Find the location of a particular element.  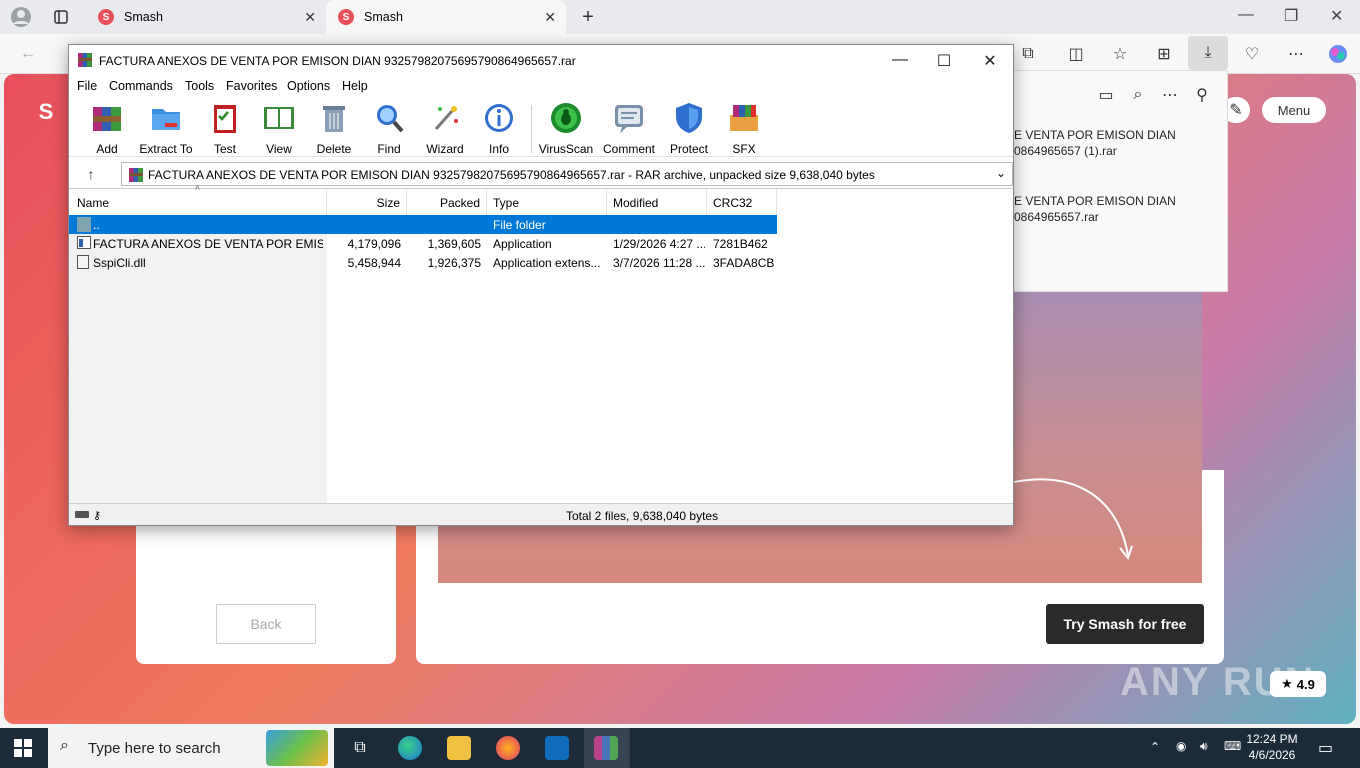

chevron-down-icon: ⌄ is located at coordinates (1001, 173).